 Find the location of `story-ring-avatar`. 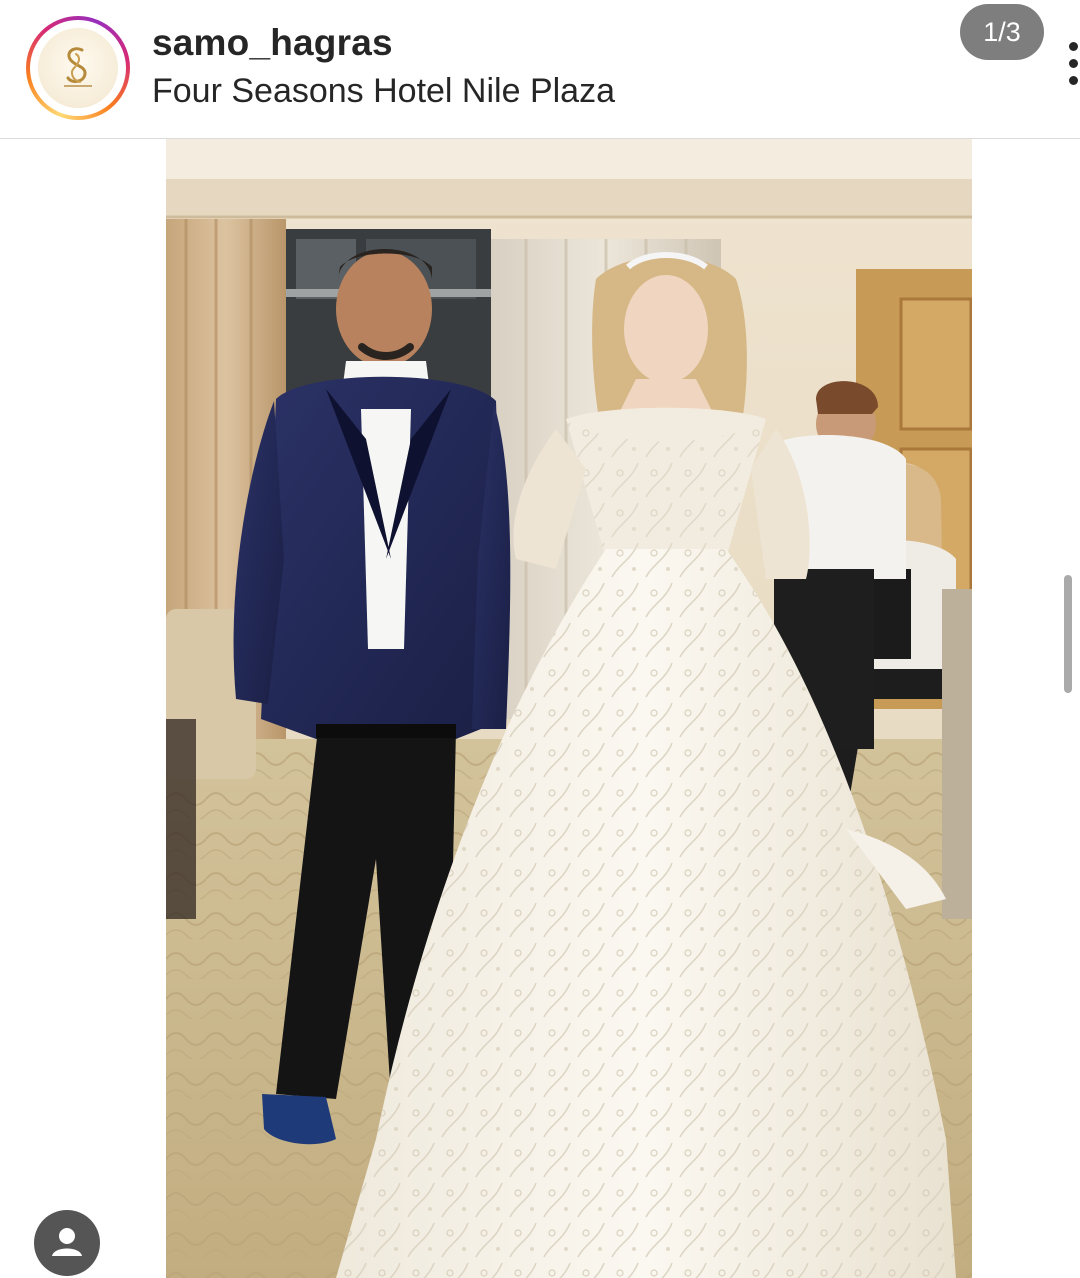

story-ring-avatar is located at coordinates (78, 68).